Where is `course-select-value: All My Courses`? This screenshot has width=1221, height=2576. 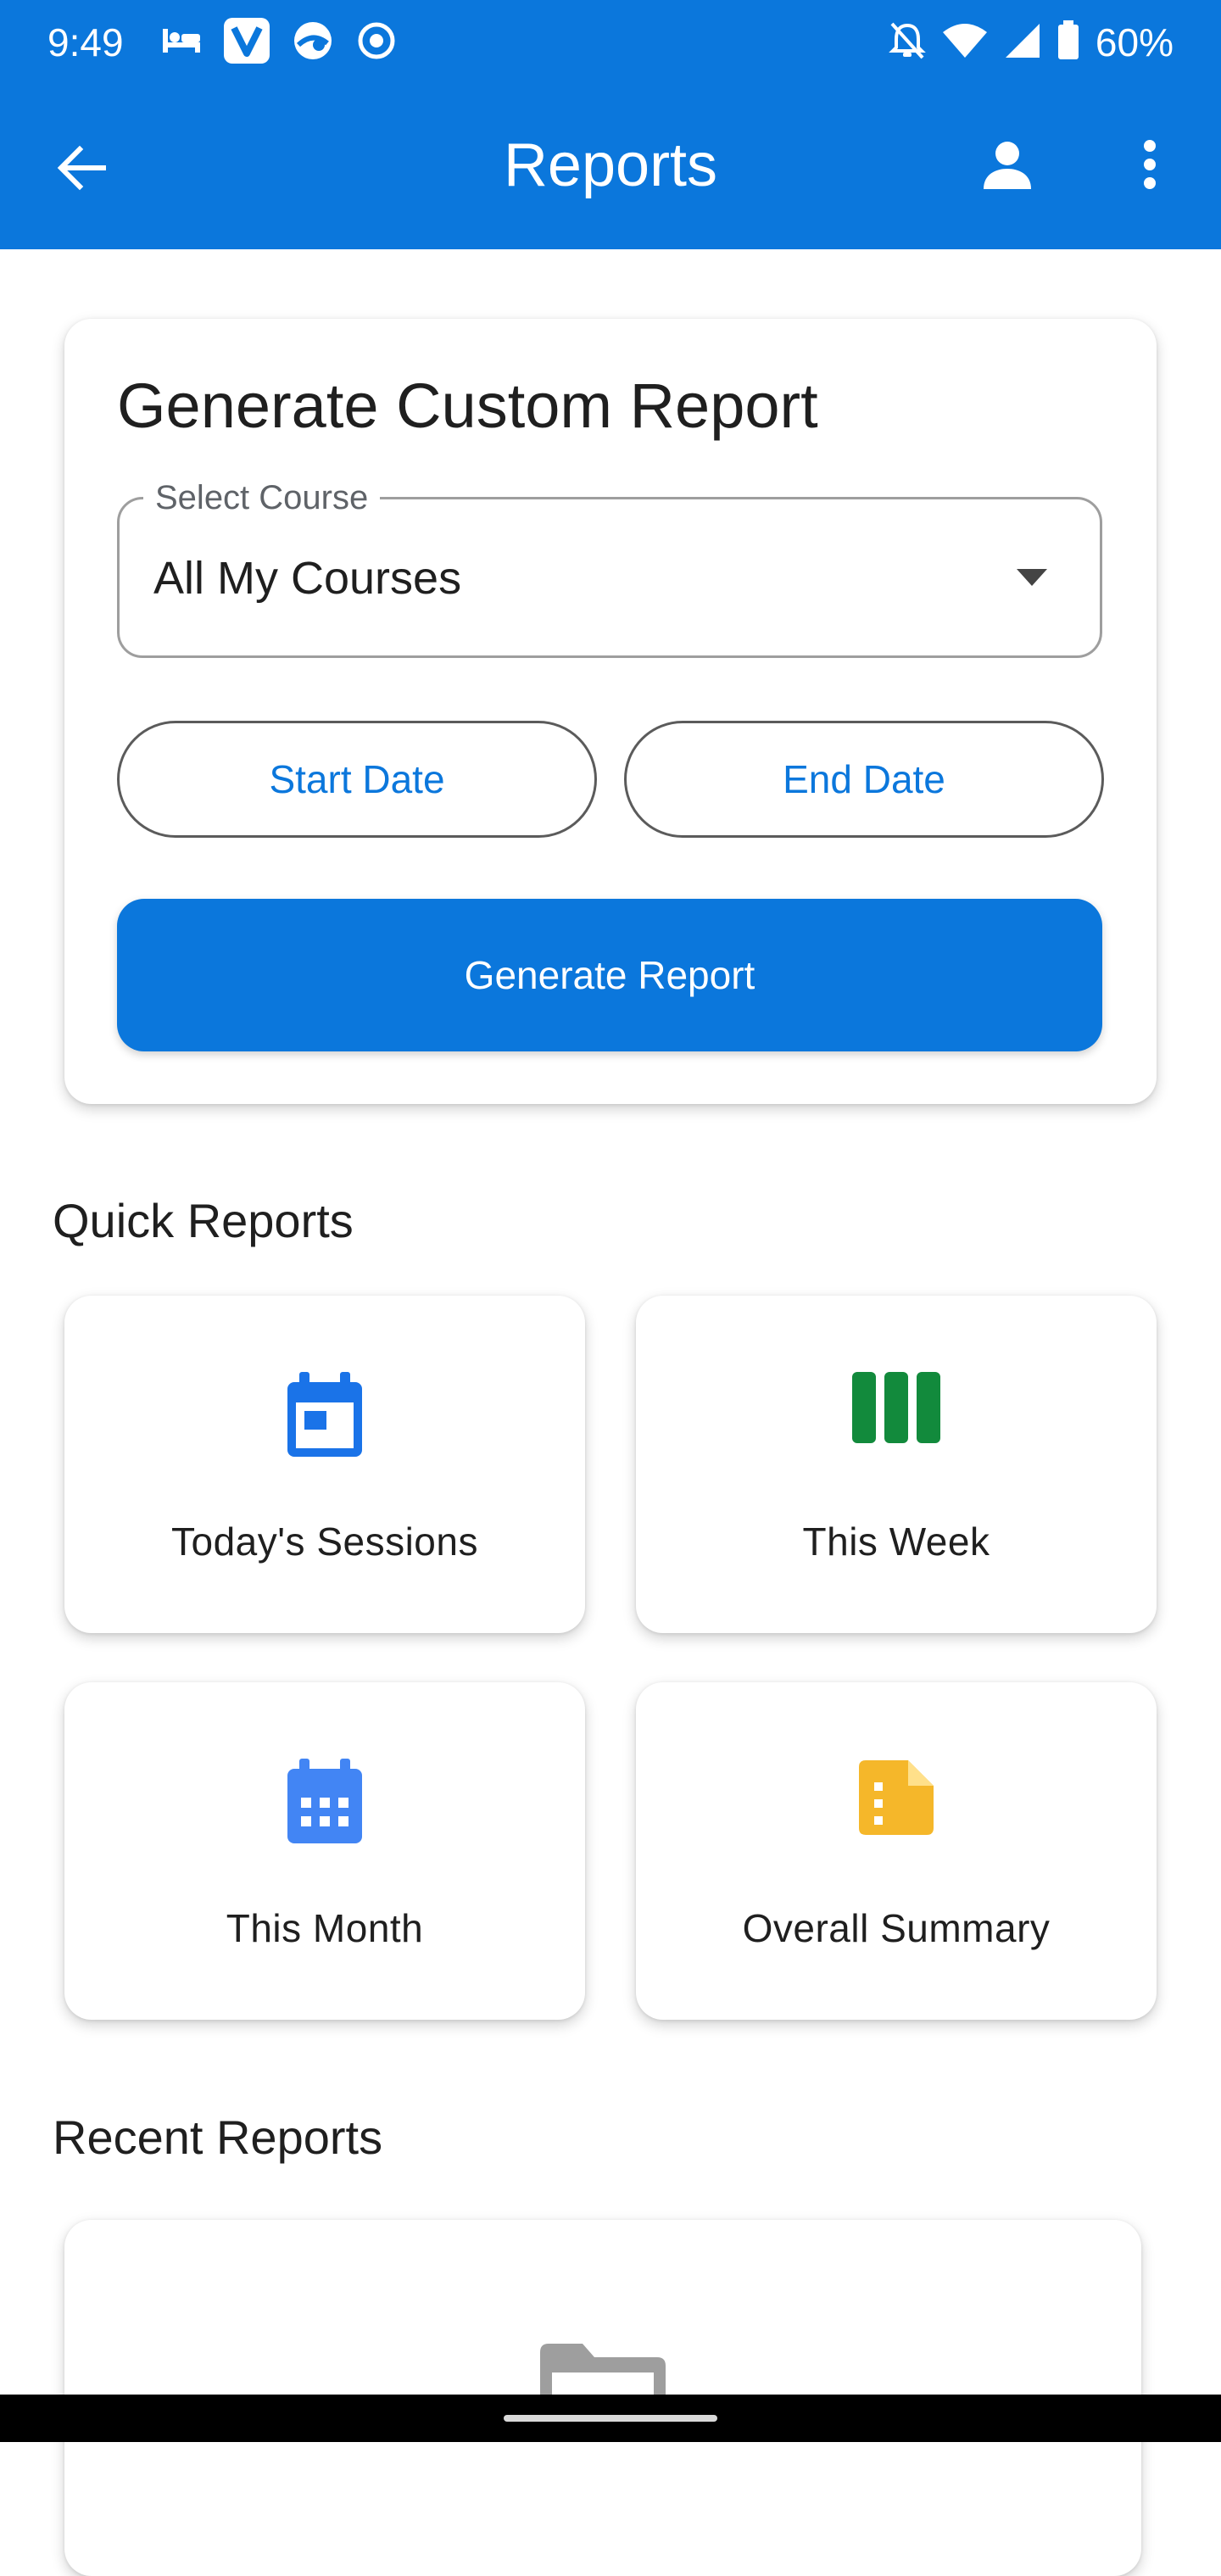 course-select-value: All My Courses is located at coordinates (307, 578).